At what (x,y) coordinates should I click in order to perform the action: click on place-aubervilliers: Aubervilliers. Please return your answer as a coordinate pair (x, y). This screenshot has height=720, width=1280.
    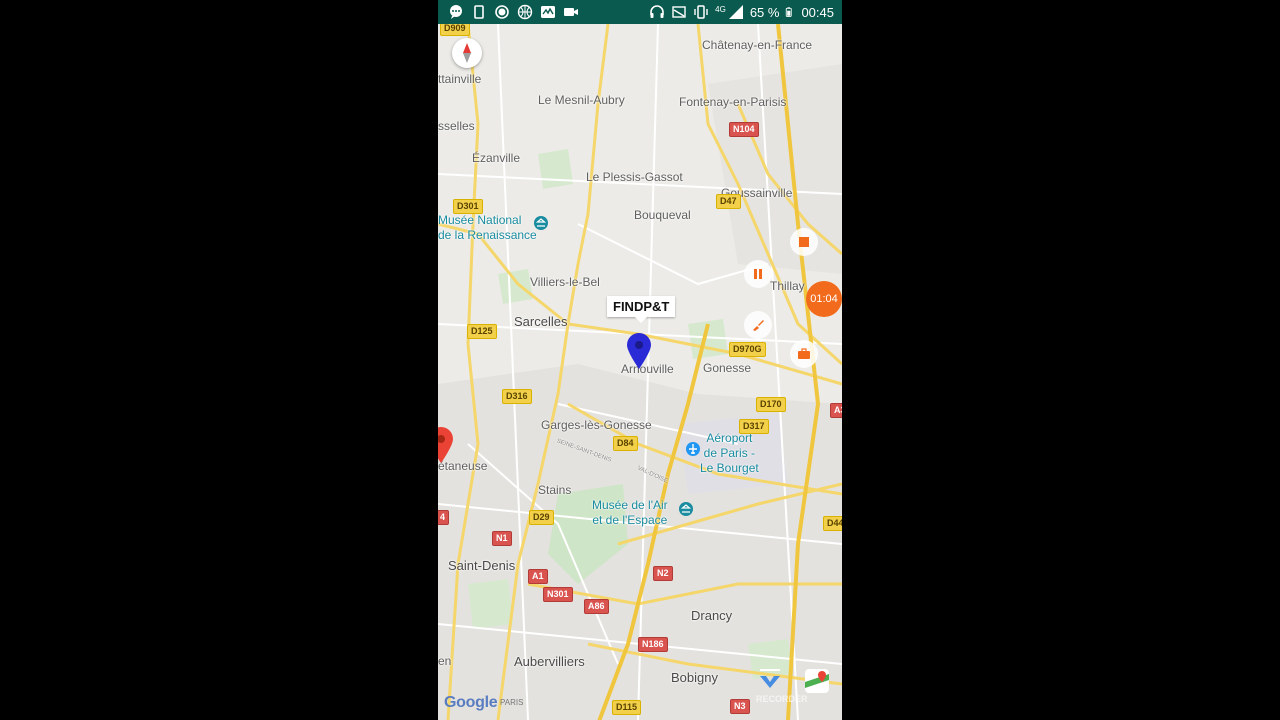
    Looking at the image, I should click on (549, 661).